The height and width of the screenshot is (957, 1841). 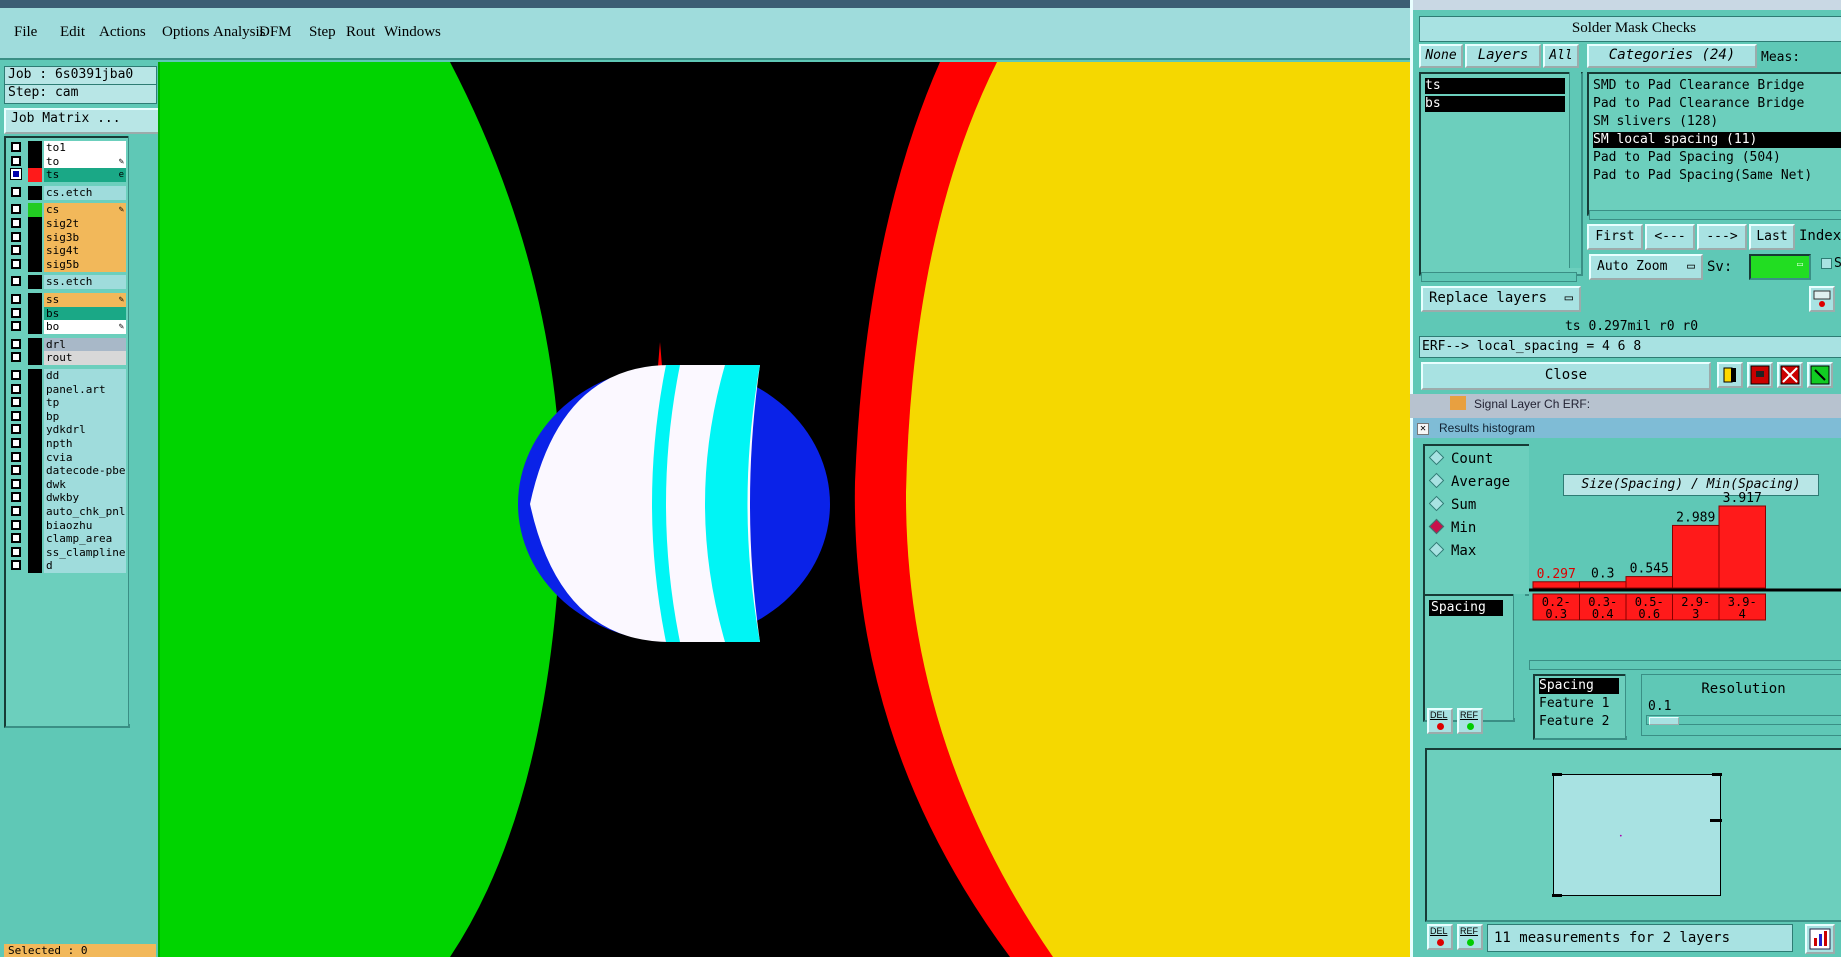 What do you see at coordinates (85, 525) in the screenshot?
I see `layer-name: biaozhu` at bounding box center [85, 525].